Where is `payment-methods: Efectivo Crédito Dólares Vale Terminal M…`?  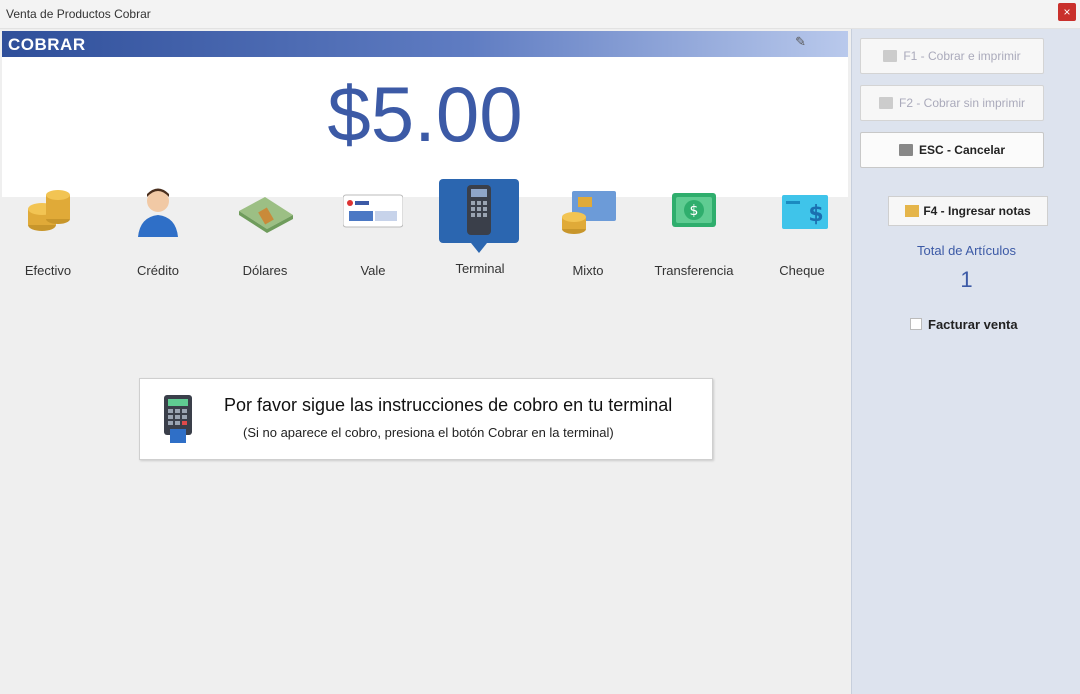
payment-methods: Efectivo Crédito Dólares Vale Terminal M… is located at coordinates (425, 233).